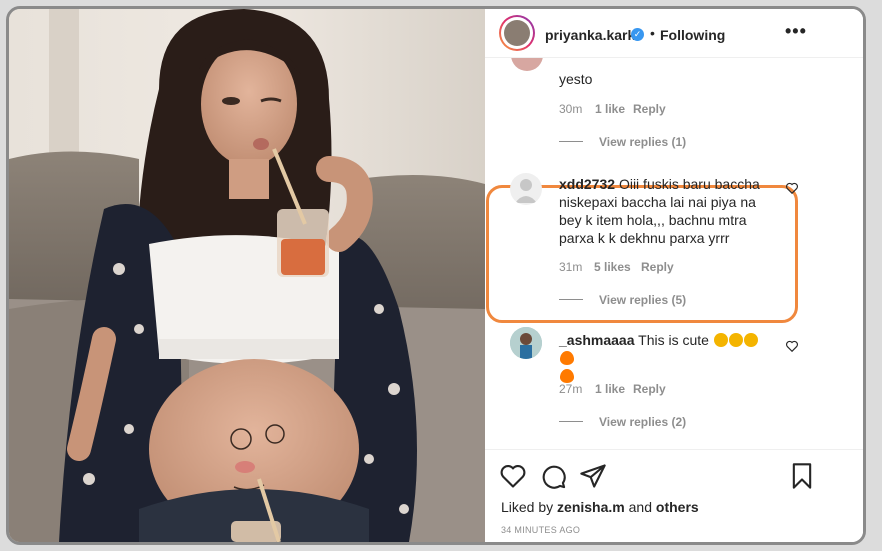  What do you see at coordinates (570, 109) in the screenshot?
I see `comment-time: 30m` at bounding box center [570, 109].